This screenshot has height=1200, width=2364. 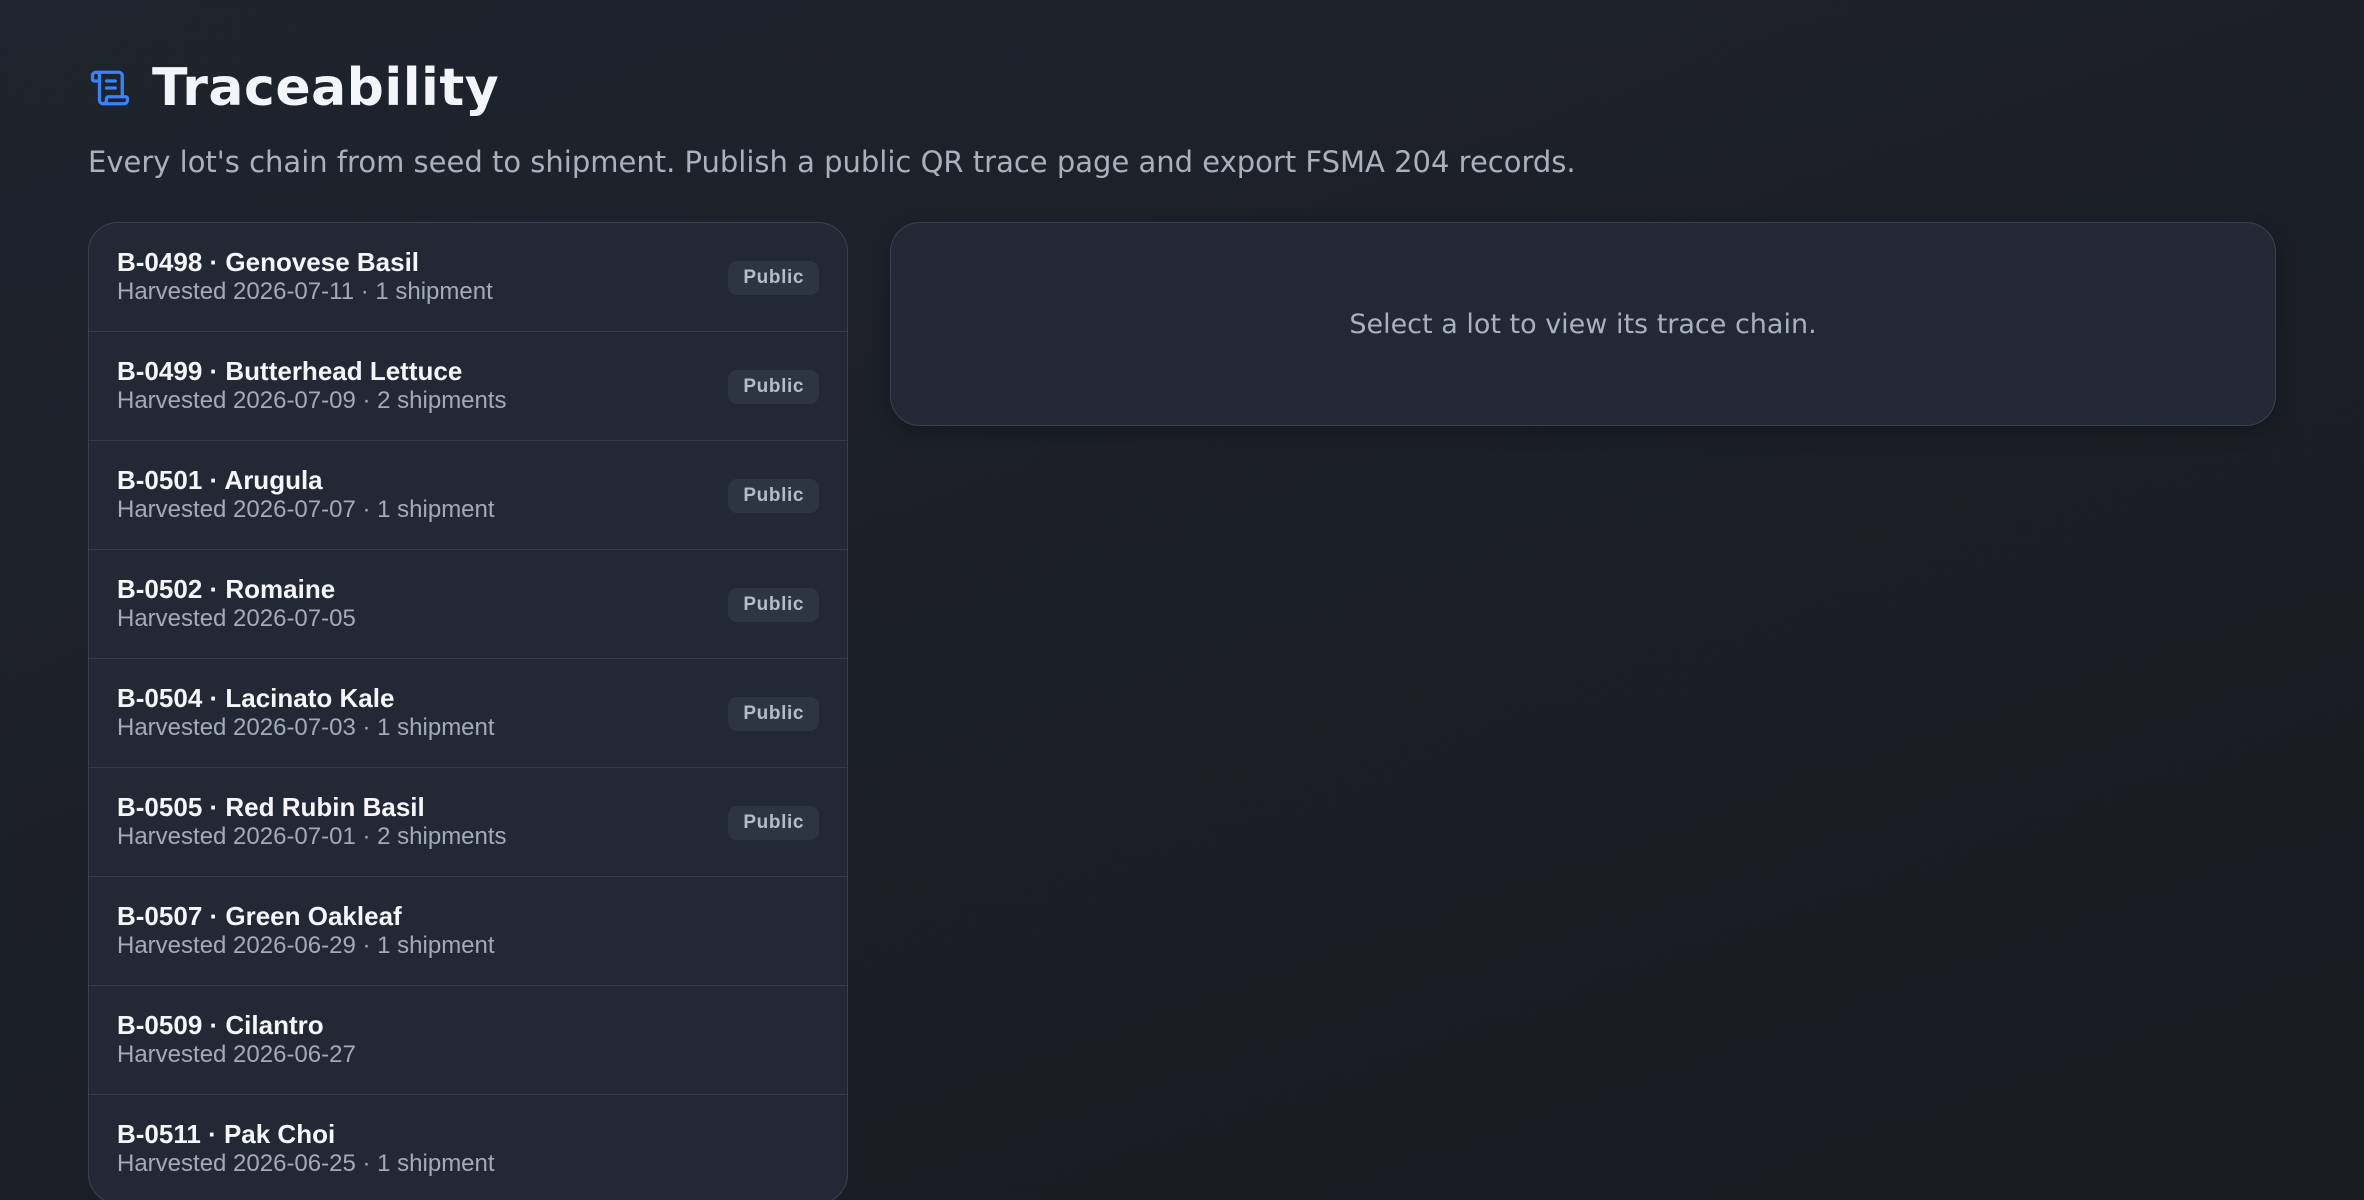 I want to click on empty-state-text: Select a lot to view its trace chain., so click(x=1583, y=324).